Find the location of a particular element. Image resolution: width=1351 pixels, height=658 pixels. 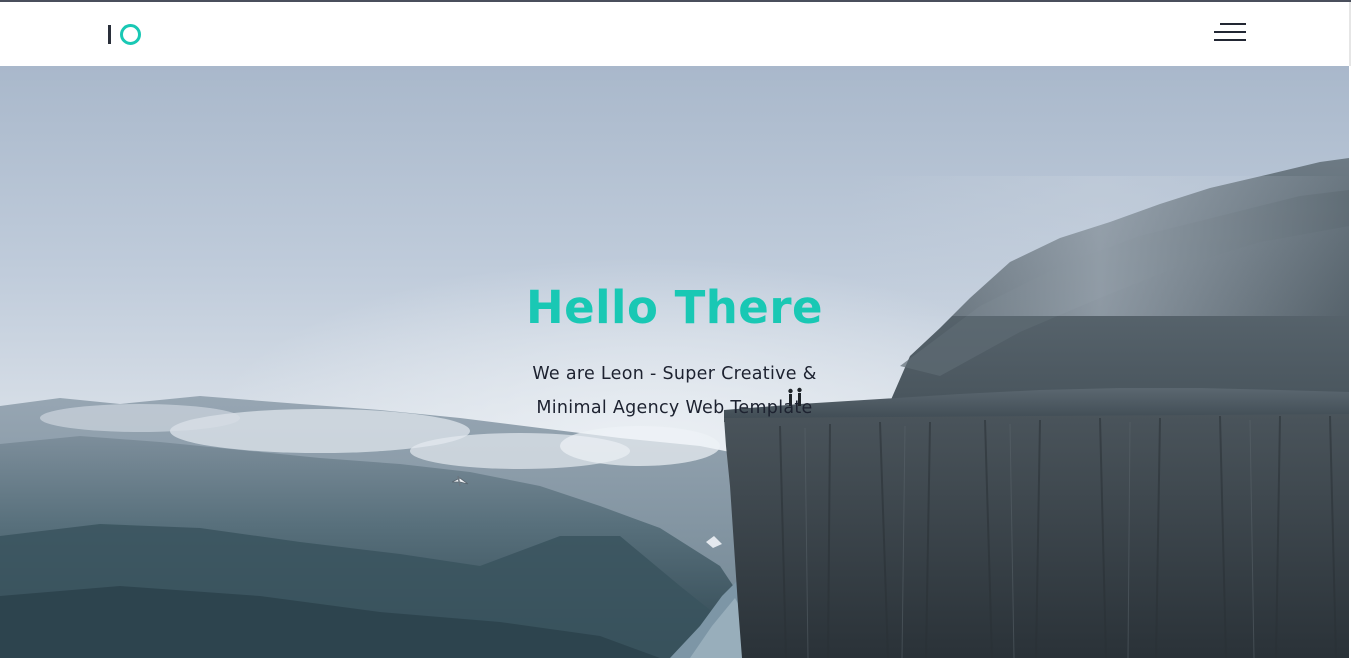

navbar is located at coordinates (675, 34).